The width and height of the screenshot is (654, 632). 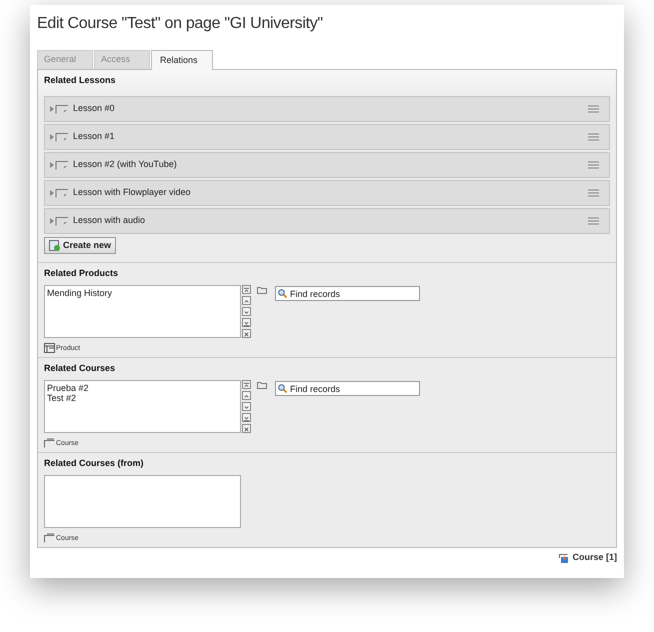 What do you see at coordinates (327, 165) in the screenshot?
I see `lesson-row: Lesson #2 (with YouTube)` at bounding box center [327, 165].